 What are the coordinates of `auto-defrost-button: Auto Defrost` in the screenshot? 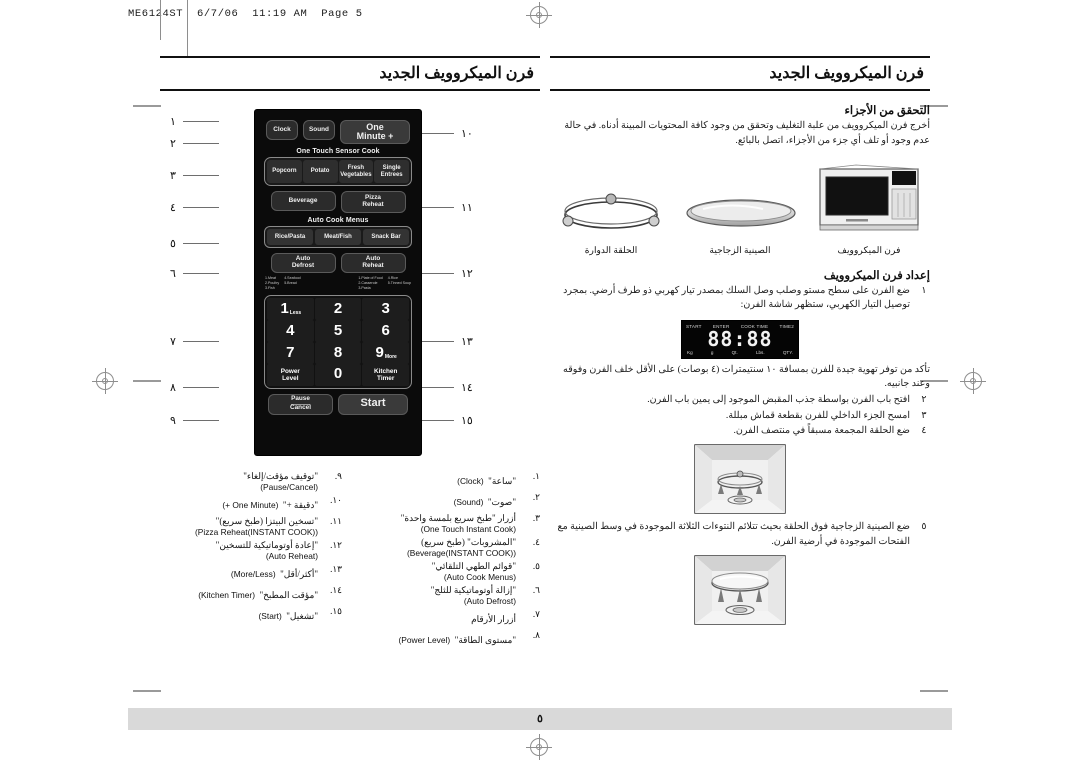 It's located at (303, 263).